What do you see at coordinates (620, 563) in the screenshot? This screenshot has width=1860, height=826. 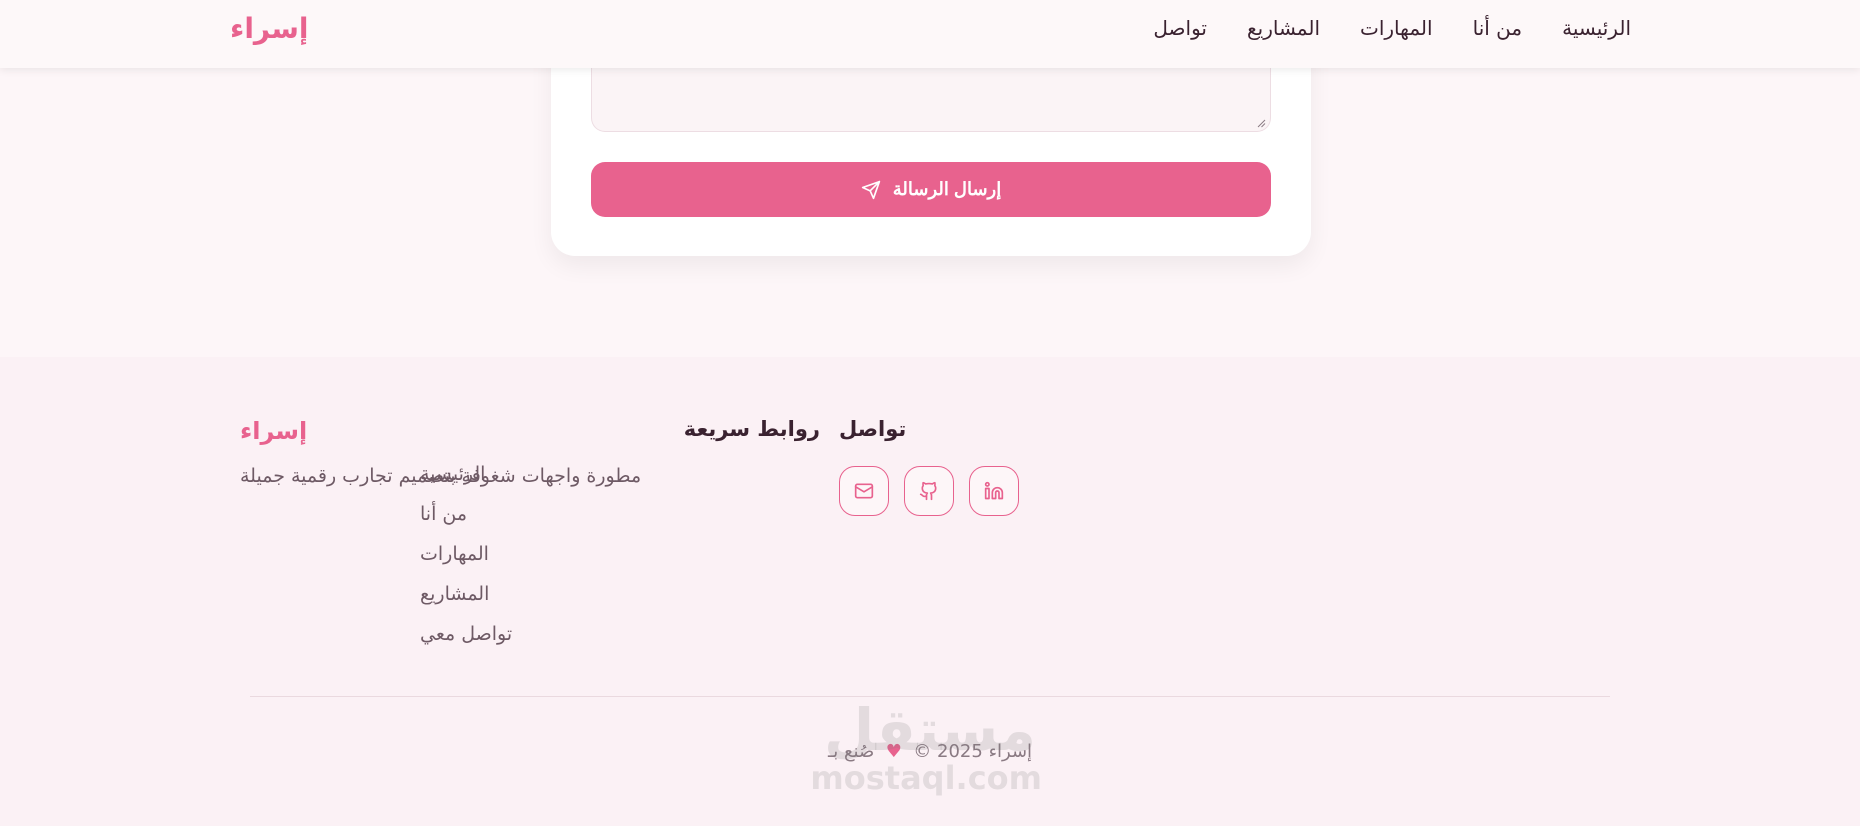 I see `footer-link-skills: المهارات` at bounding box center [620, 563].